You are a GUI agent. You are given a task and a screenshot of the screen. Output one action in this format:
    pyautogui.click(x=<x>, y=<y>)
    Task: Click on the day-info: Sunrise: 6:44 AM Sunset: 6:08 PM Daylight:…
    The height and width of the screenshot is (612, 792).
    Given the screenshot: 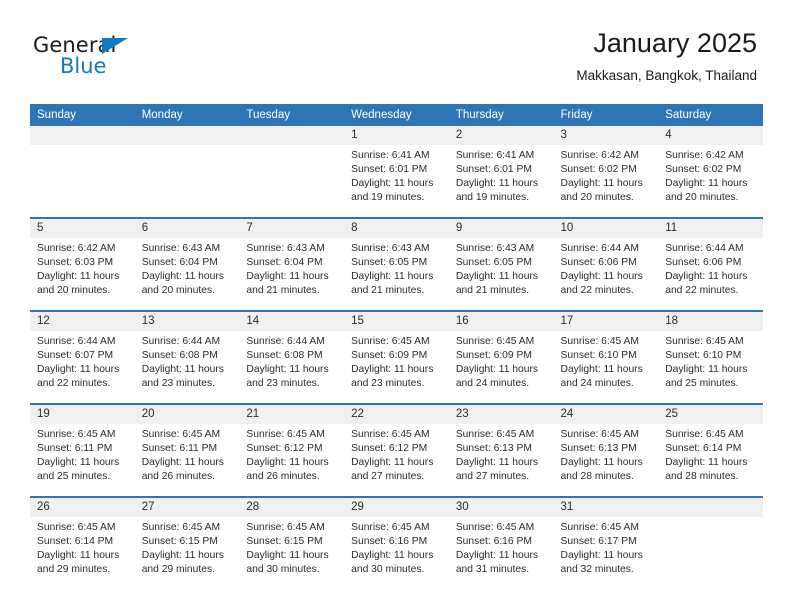 What is the action you would take?
    pyautogui.click(x=291, y=361)
    